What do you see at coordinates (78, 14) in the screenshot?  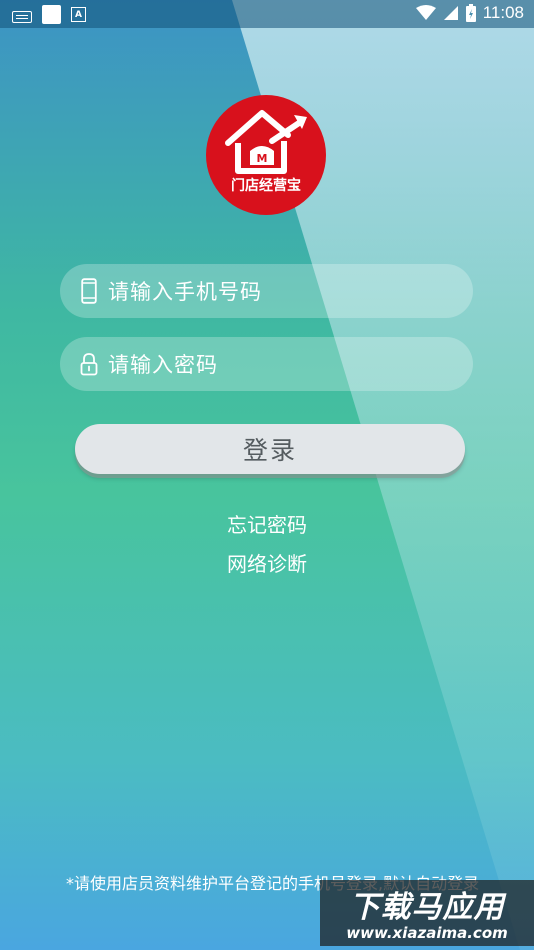 I see `a-app-icon: A` at bounding box center [78, 14].